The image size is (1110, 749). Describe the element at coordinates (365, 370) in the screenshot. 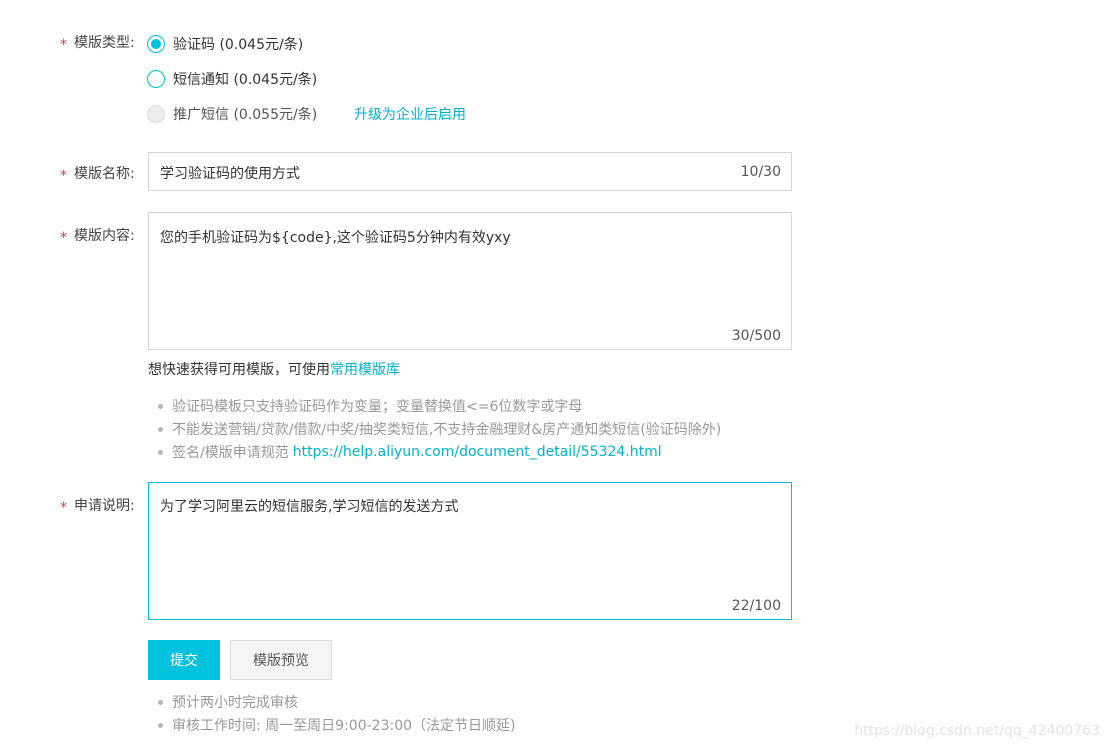

I see `template-library-link: 常用模版库` at that location.